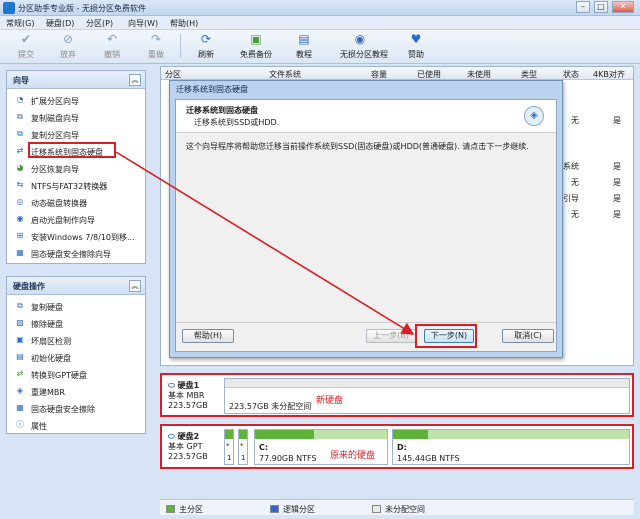 This screenshot has height=519, width=640. I want to click on wizard-item-dynamic: ◎ 动态磁盘转换器, so click(76, 202).